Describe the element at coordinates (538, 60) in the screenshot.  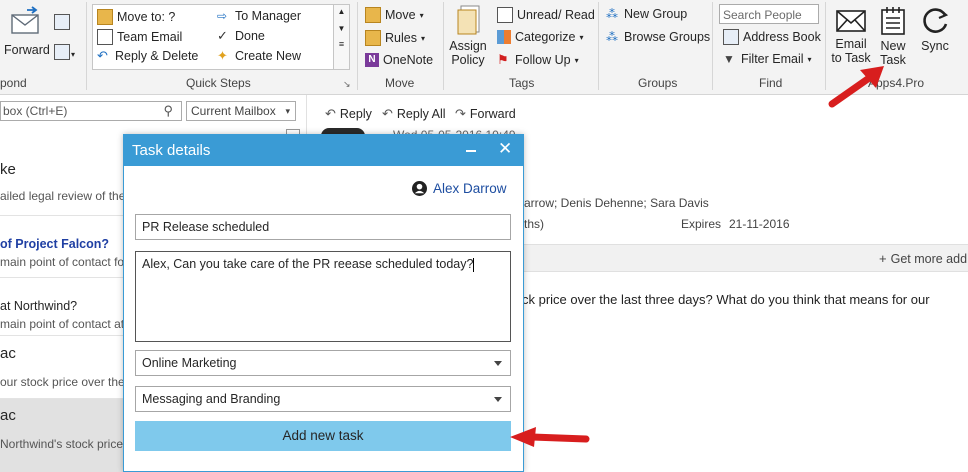
I see `follow-up-button: ⚑ Follow Up ▾` at that location.